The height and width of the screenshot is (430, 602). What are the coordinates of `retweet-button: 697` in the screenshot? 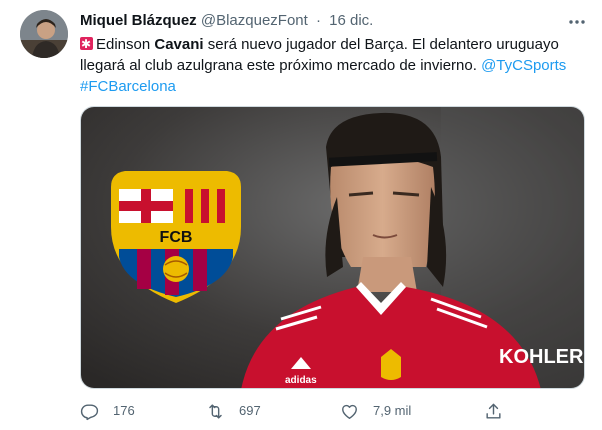 It's located at (233, 411).